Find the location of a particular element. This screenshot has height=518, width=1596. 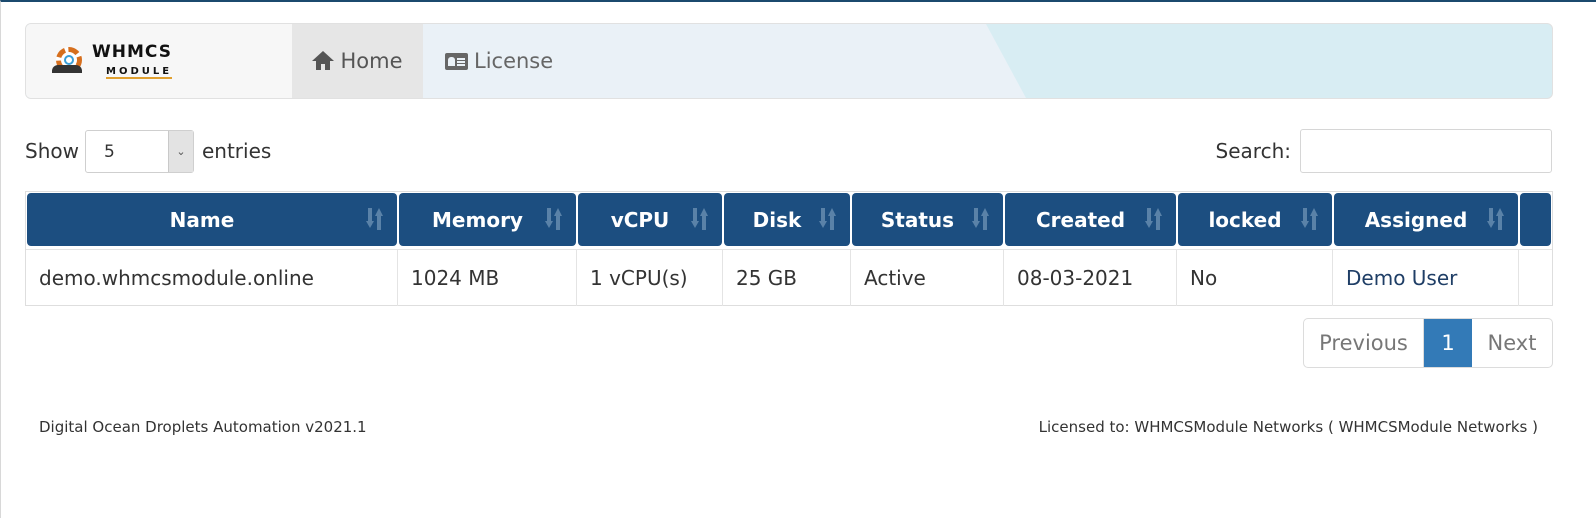

top-navbar: WHMCS MODULE Home License is located at coordinates (789, 61).